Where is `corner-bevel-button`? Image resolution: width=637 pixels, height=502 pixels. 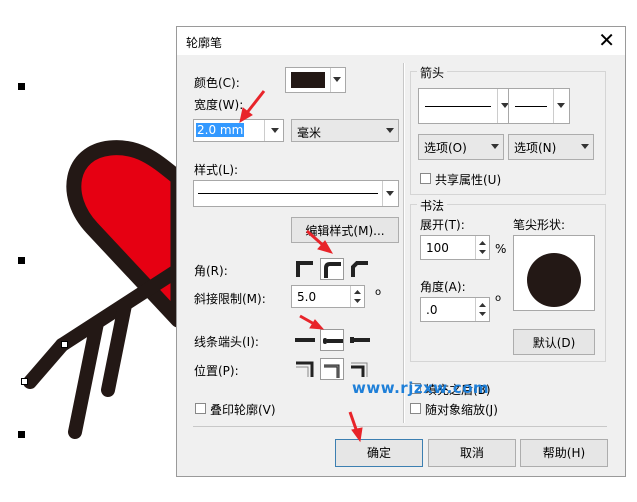 corner-bevel-button is located at coordinates (360, 269).